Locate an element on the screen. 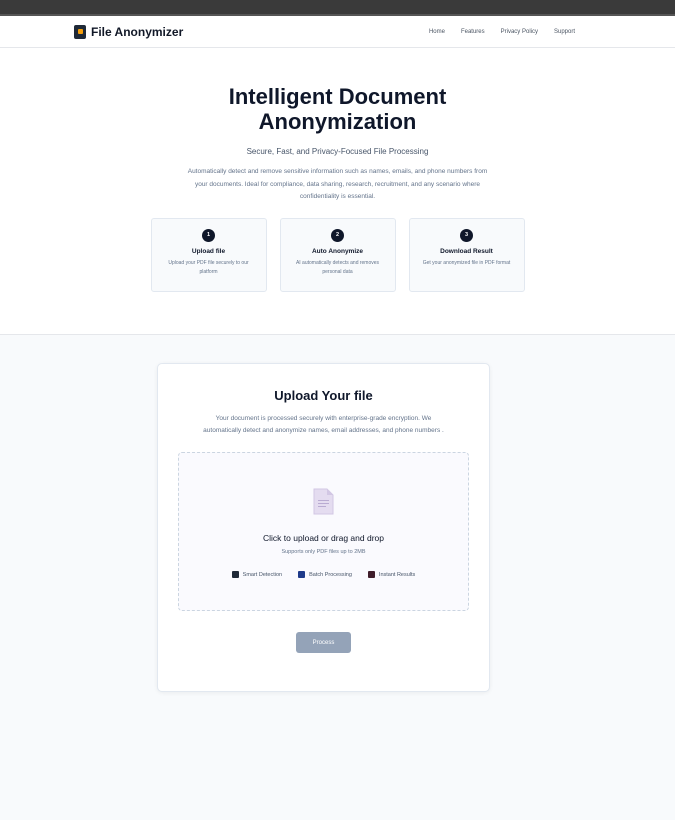 The width and height of the screenshot is (675, 820). feature-smart-detection: Smart Detection is located at coordinates (257, 574).